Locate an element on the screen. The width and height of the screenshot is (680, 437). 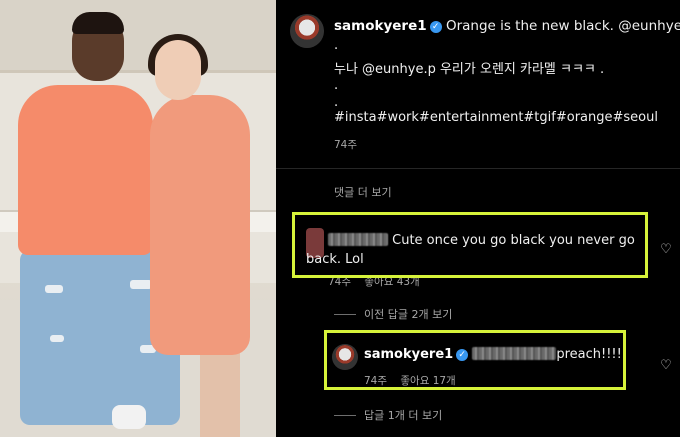
woman-legs is located at coordinates (220, 393).